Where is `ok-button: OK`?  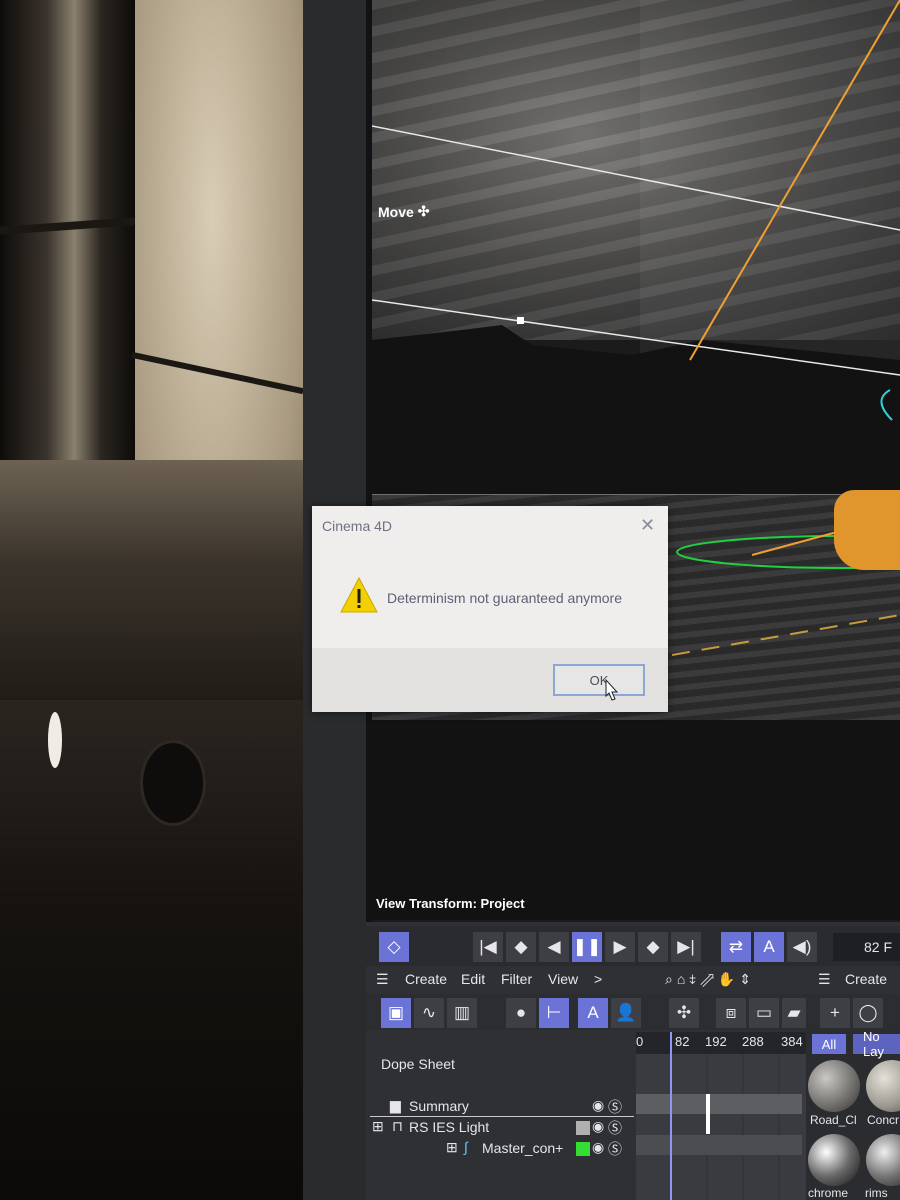
ok-button: OK is located at coordinates (599, 680).